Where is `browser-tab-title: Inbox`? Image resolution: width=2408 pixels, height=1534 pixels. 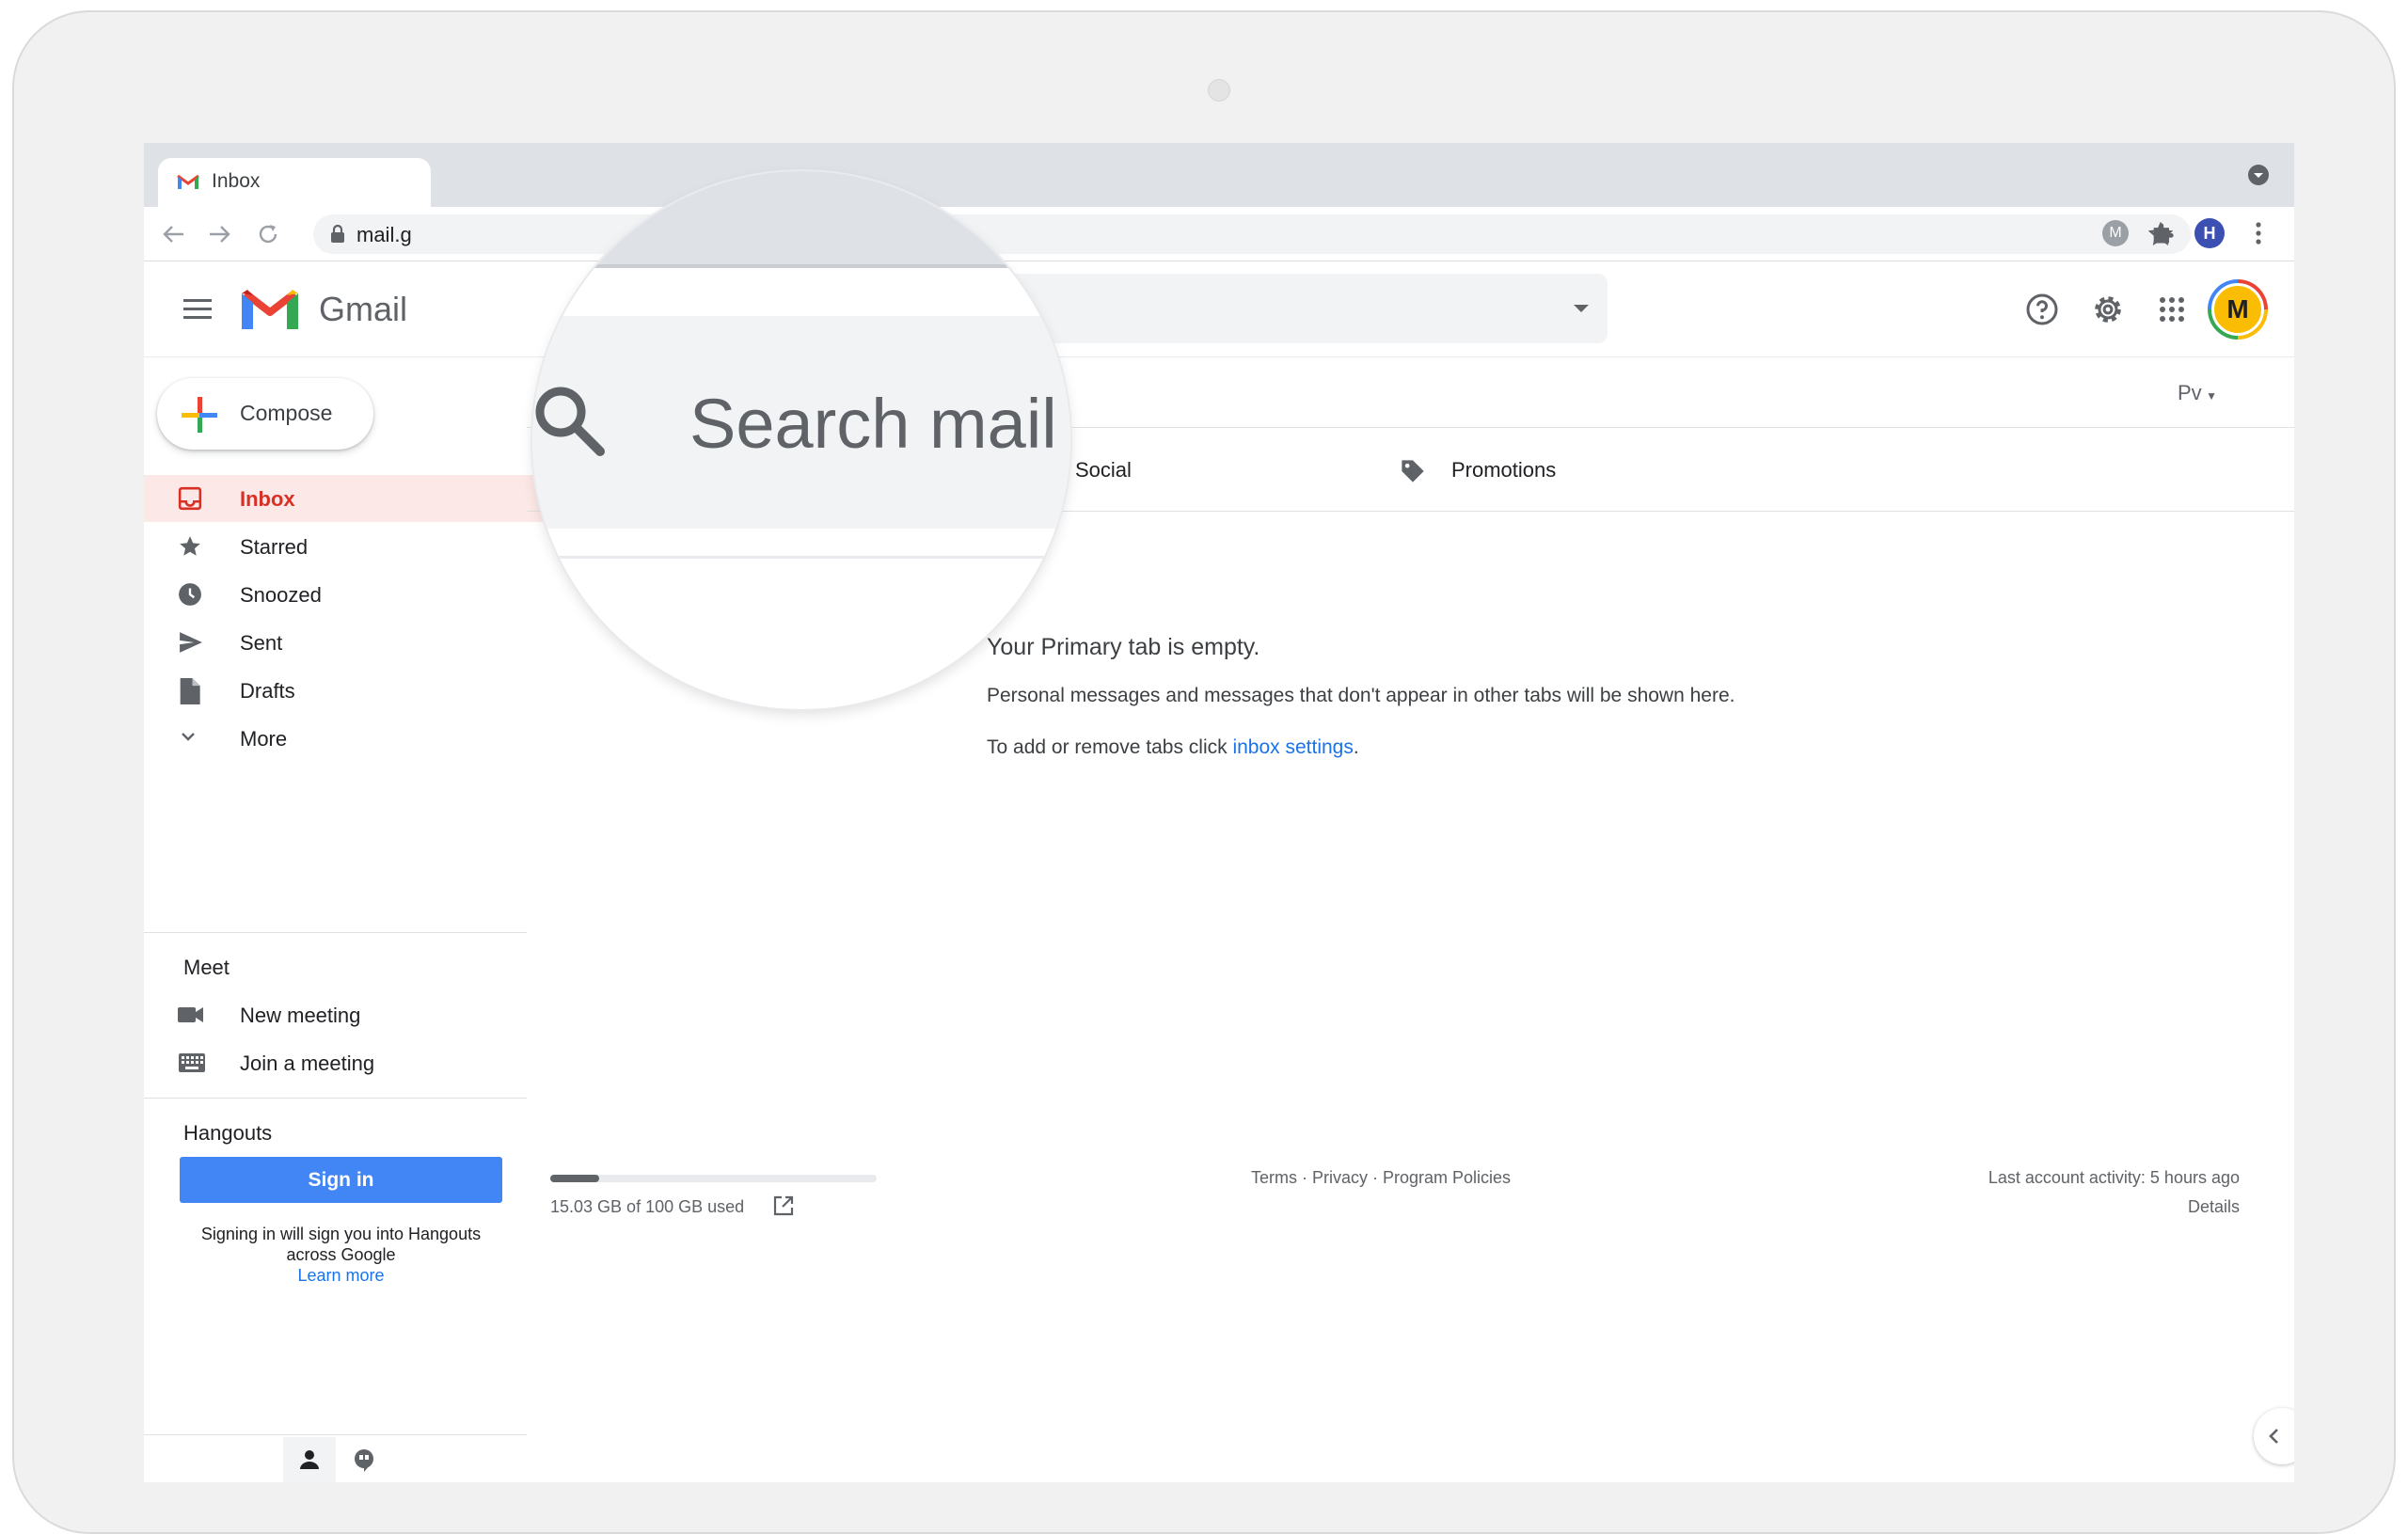
browser-tab-title: Inbox is located at coordinates (237, 181).